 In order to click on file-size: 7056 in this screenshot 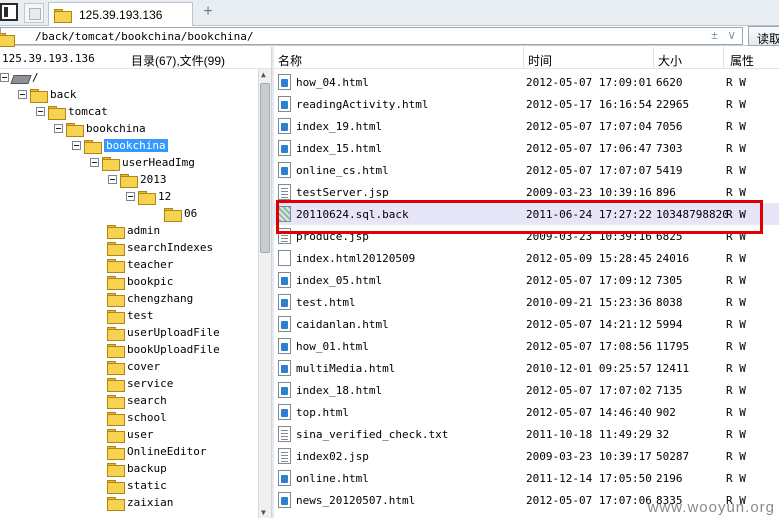, I will do `click(669, 126)`.